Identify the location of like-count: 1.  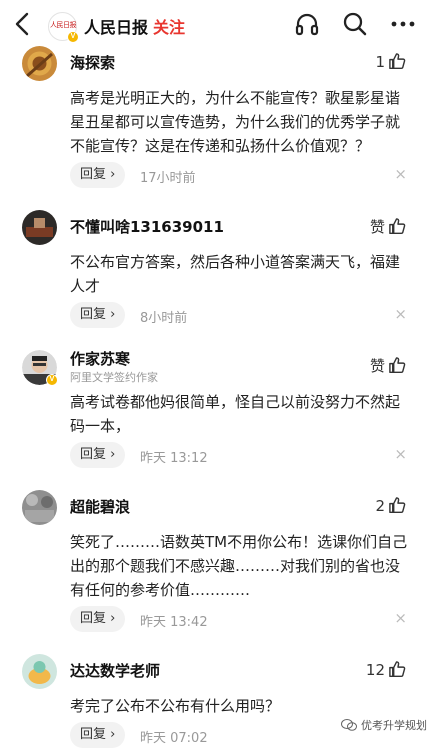
(380, 61).